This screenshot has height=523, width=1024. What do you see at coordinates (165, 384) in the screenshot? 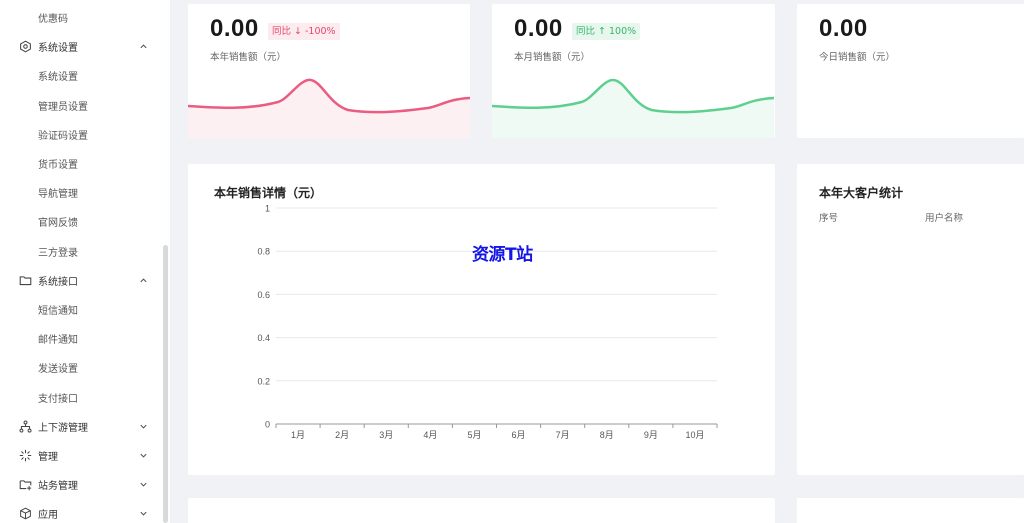
I see `sidebar-scrollbar` at bounding box center [165, 384].